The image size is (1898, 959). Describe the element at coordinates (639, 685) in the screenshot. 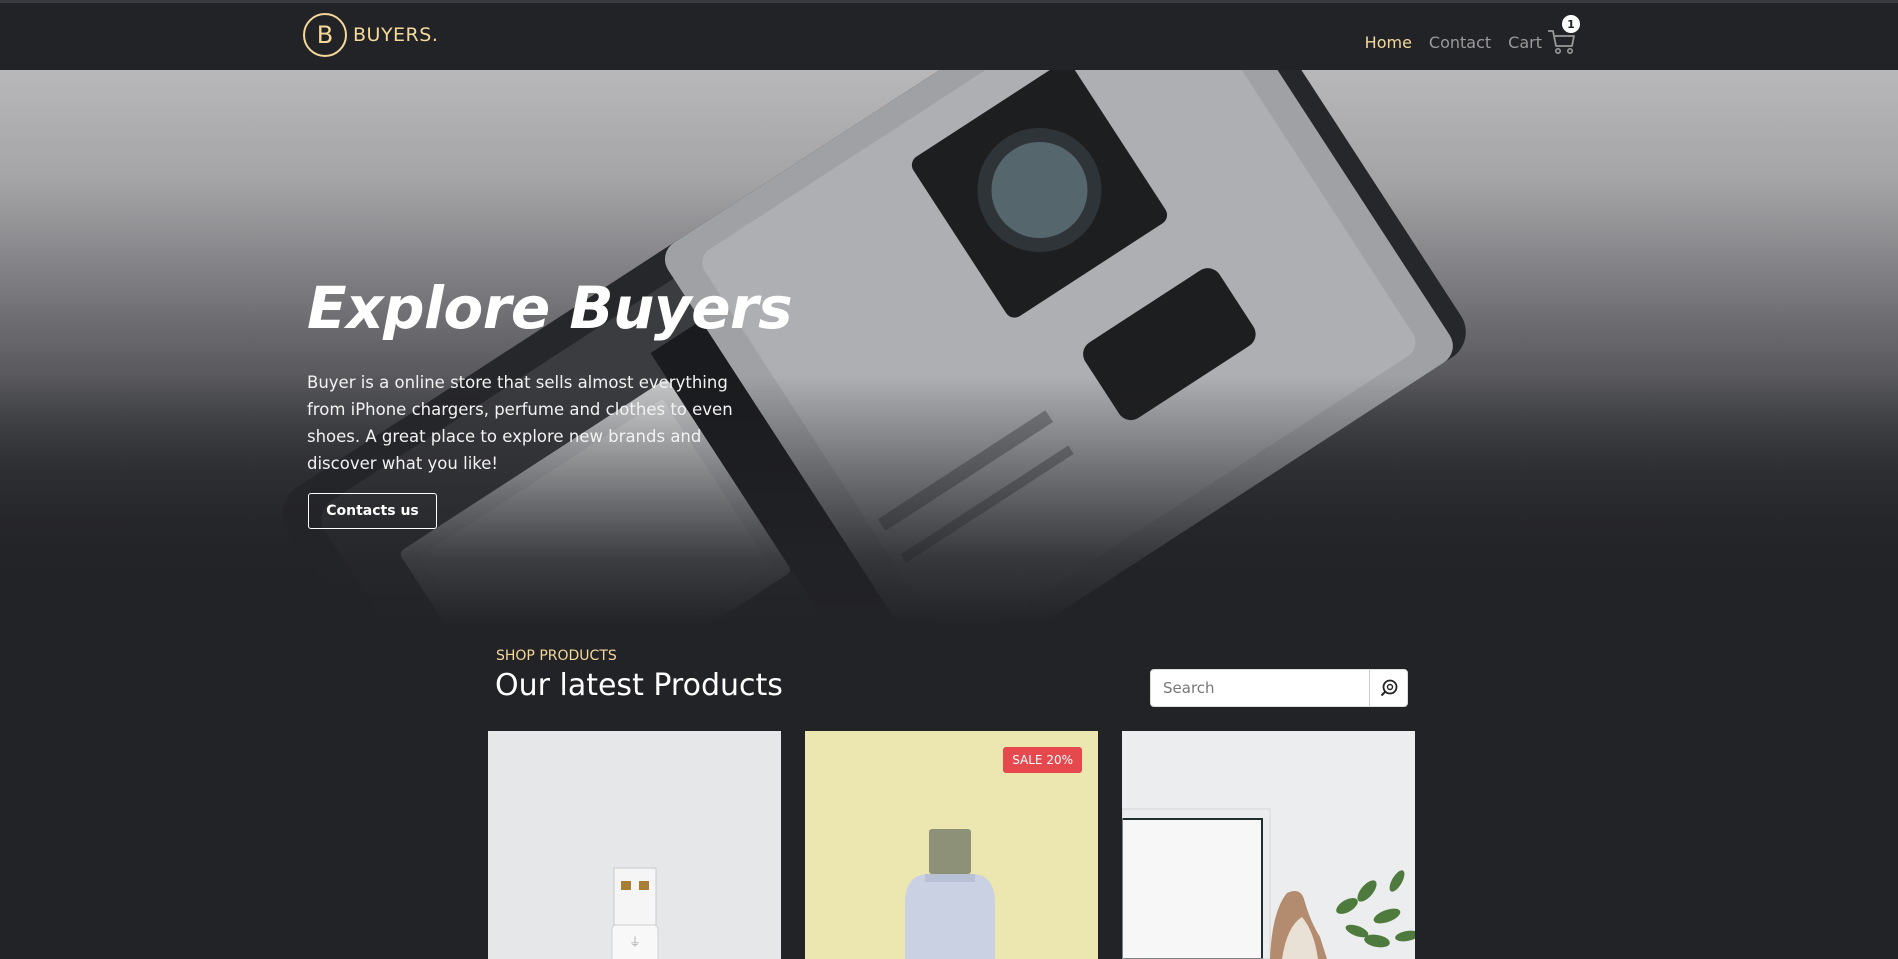

I see `section-title: Our latest Products` at that location.